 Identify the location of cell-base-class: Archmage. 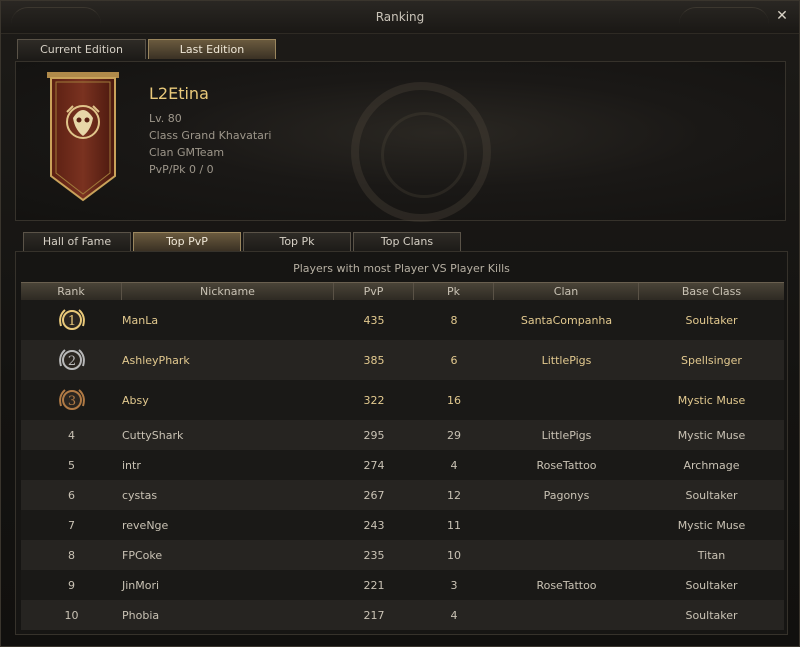
(711, 465).